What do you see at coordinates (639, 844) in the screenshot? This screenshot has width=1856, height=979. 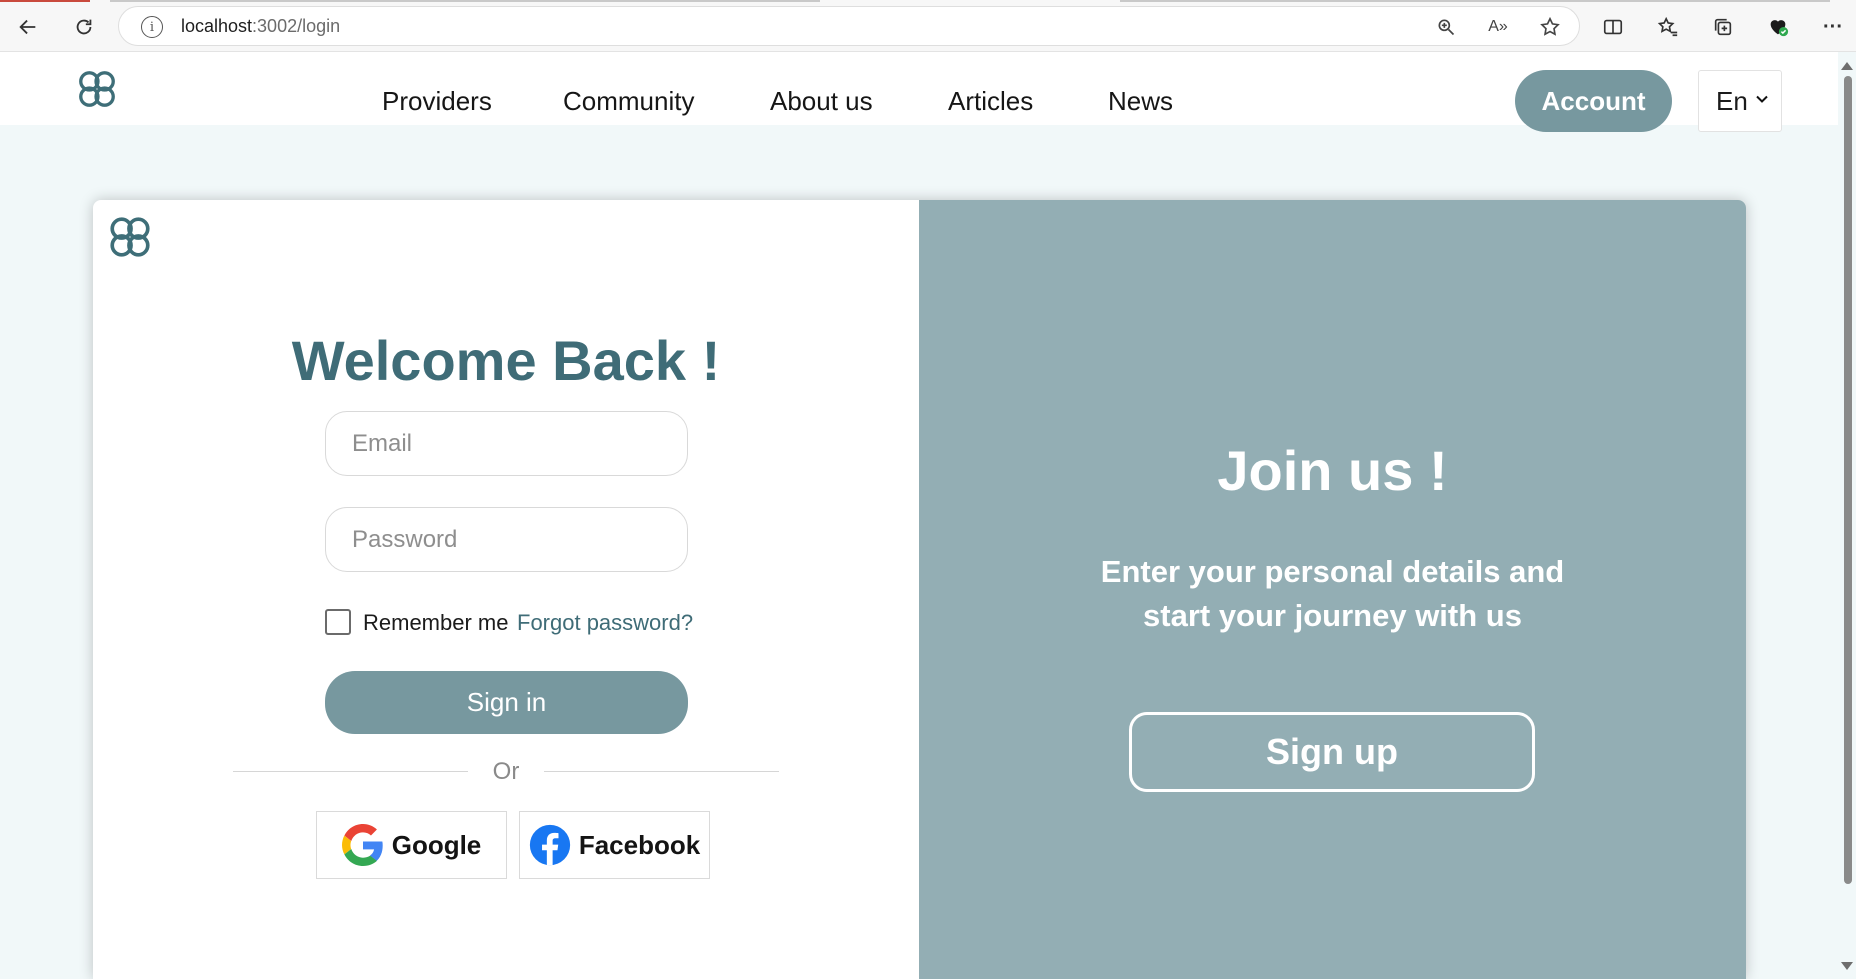 I see `facebook-label: Facebook` at bounding box center [639, 844].